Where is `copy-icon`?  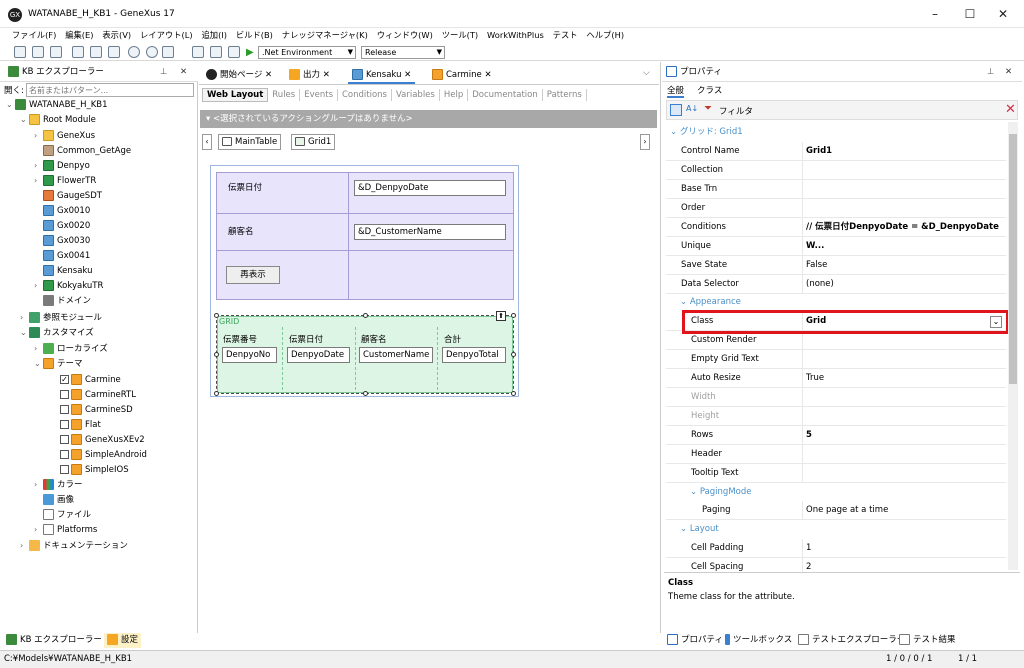
copy-icon is located at coordinates (96, 52).